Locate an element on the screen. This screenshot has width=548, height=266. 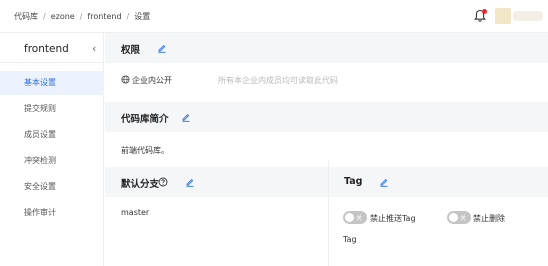
breadcrumb-item-repo: frontend is located at coordinates (104, 16).